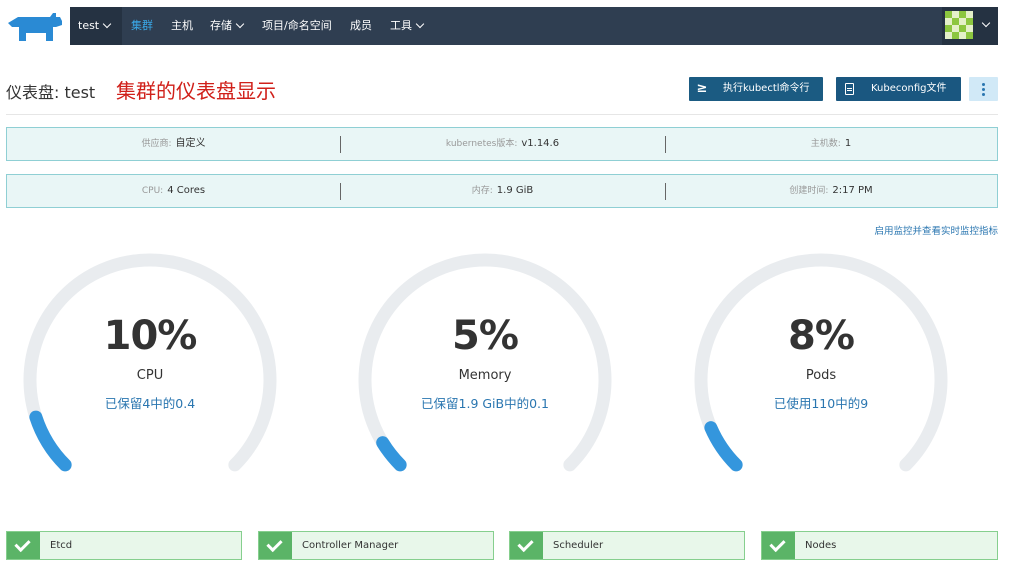 The width and height of the screenshot is (1026, 588). What do you see at coordinates (849, 89) in the screenshot?
I see `file-icon` at bounding box center [849, 89].